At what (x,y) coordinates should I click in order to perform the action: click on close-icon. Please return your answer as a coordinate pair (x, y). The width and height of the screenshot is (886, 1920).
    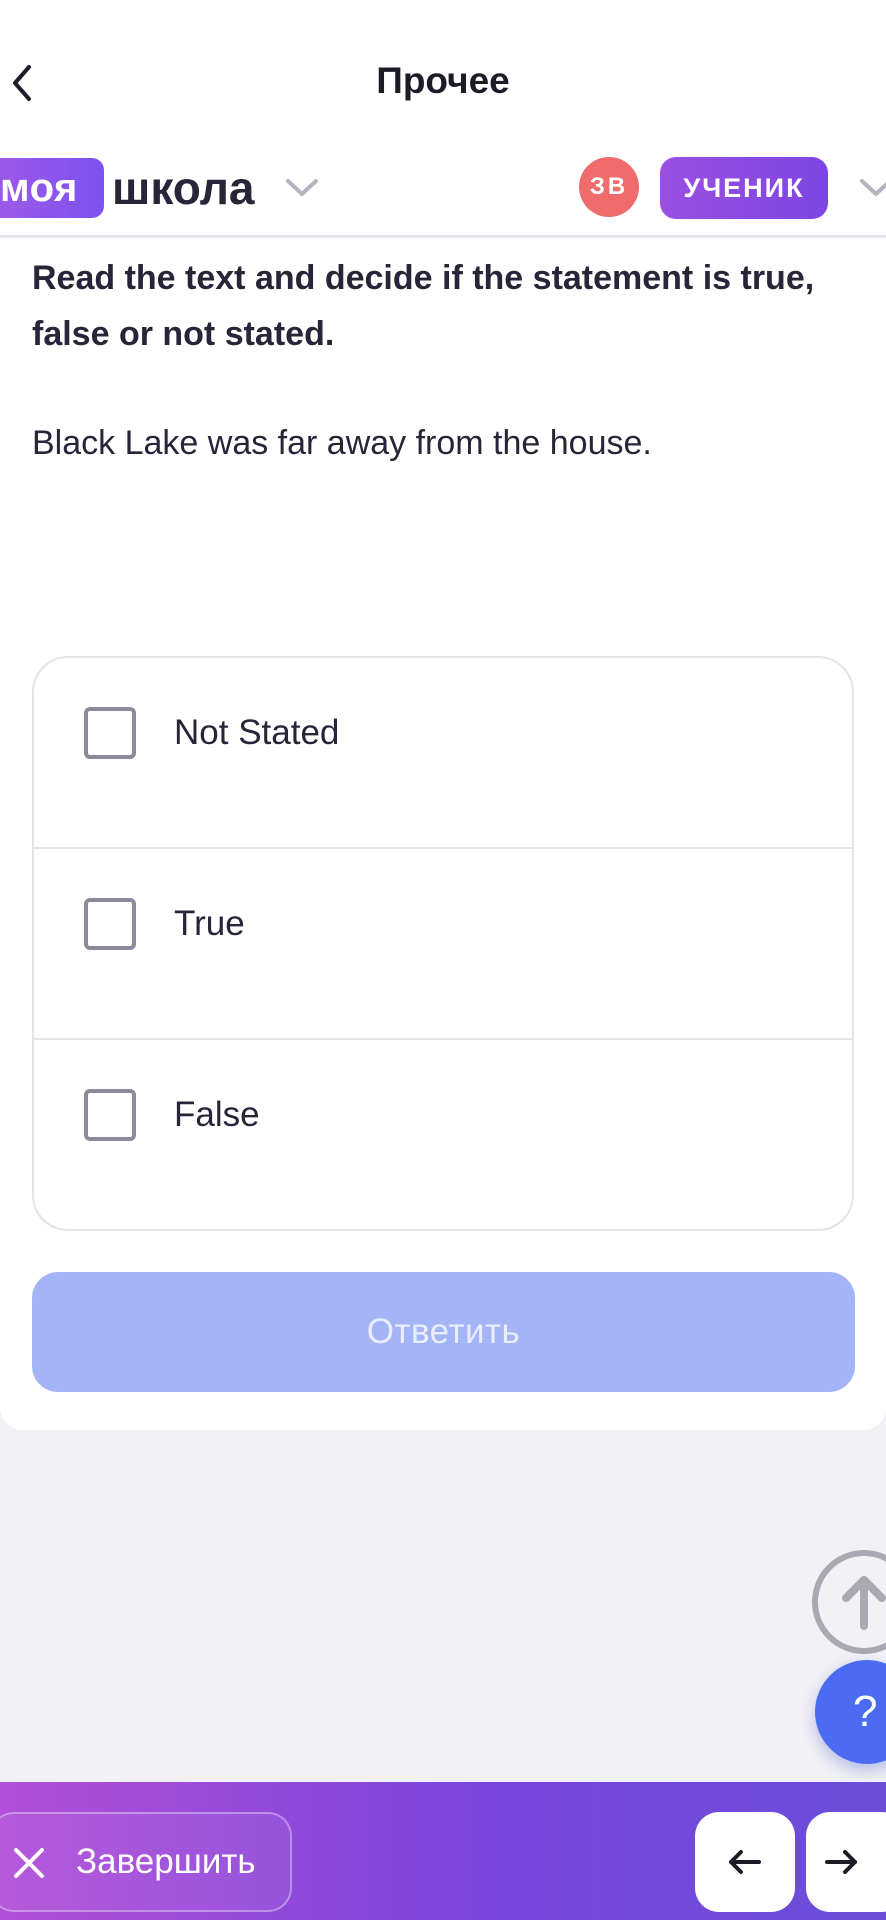
    Looking at the image, I should click on (29, 1863).